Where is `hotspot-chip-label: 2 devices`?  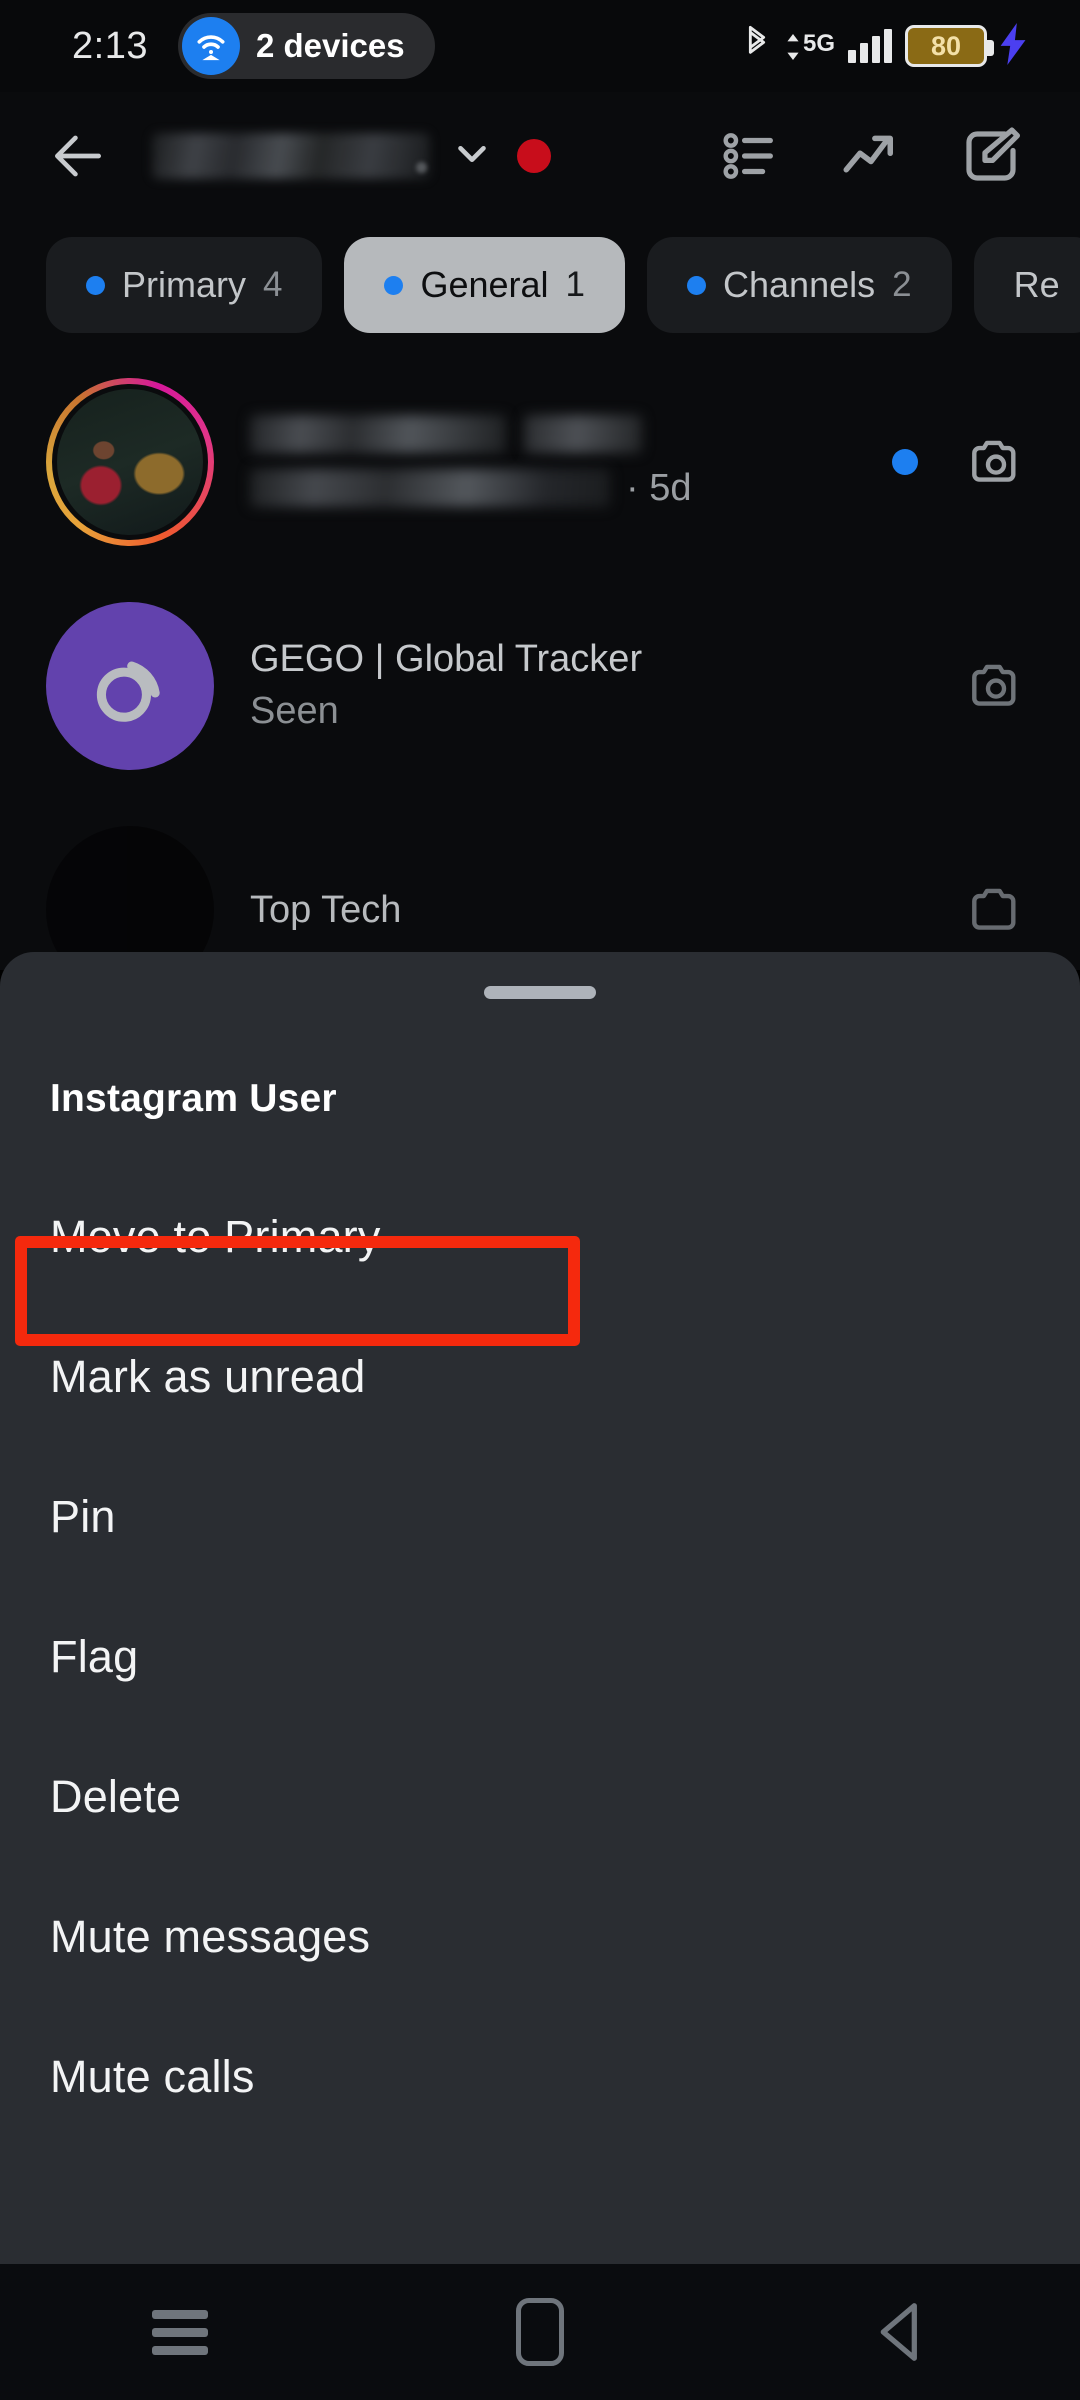 hotspot-chip-label: 2 devices is located at coordinates (330, 45).